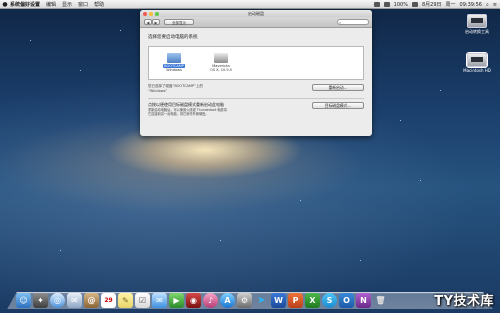 This screenshot has height=313, width=500. What do you see at coordinates (312, 300) in the screenshot?
I see `excel-icon: X` at bounding box center [312, 300].